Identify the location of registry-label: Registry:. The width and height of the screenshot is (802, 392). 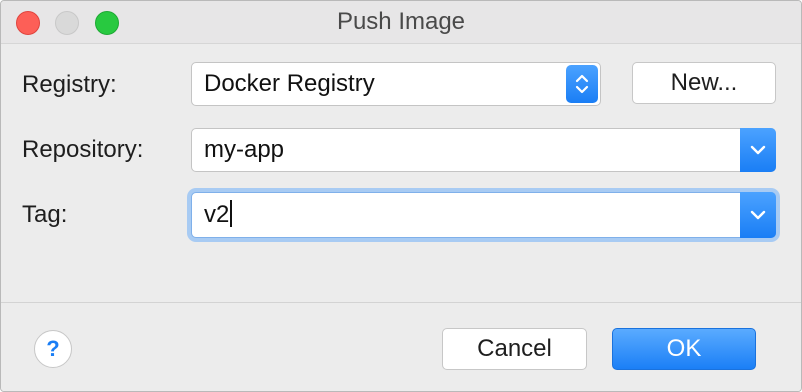
(69, 84).